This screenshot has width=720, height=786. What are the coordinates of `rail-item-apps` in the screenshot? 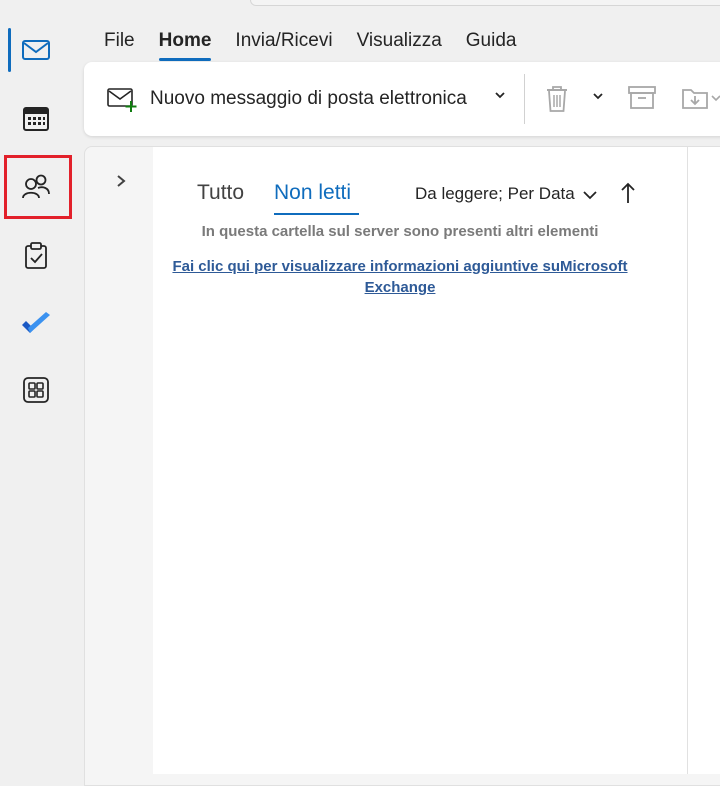 It's located at (36, 390).